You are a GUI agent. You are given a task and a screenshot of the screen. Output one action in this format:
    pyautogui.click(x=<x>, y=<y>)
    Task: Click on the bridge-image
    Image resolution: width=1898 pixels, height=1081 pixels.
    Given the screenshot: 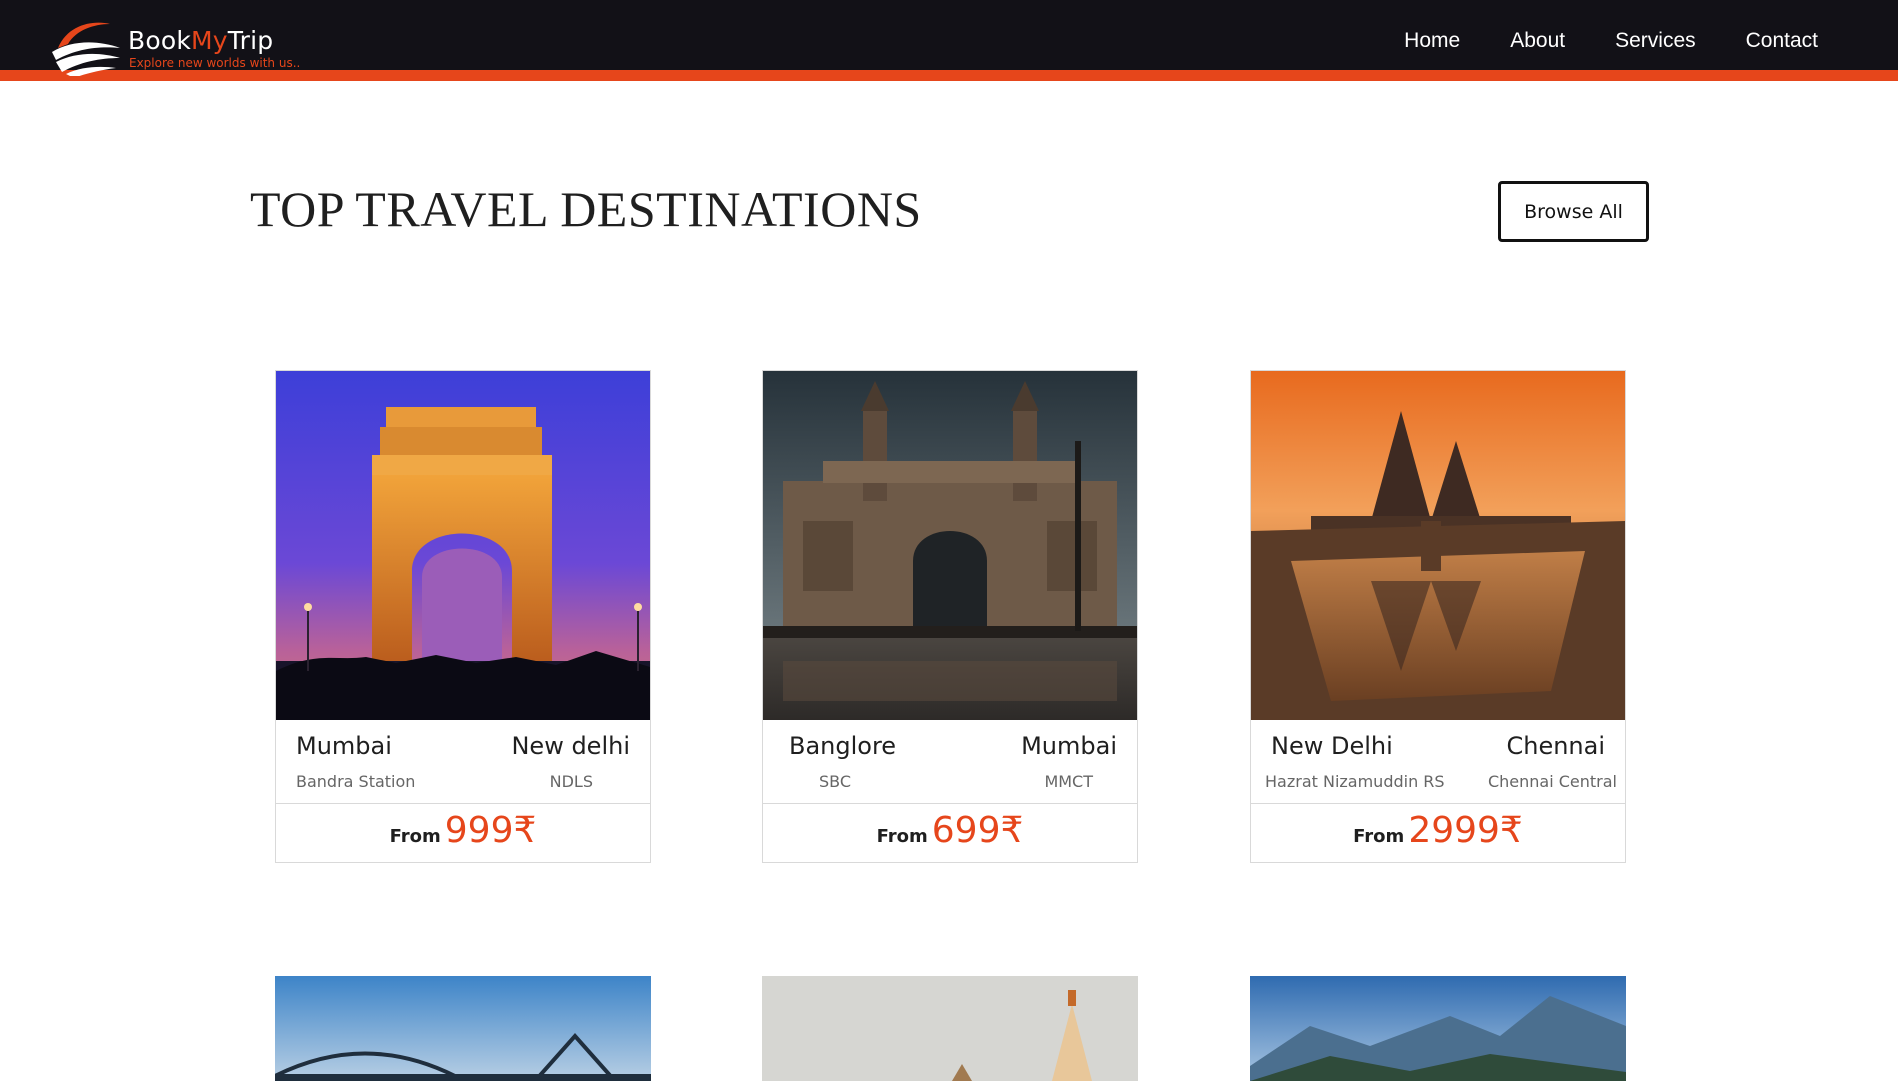 What is the action you would take?
    pyautogui.click(x=463, y=1028)
    